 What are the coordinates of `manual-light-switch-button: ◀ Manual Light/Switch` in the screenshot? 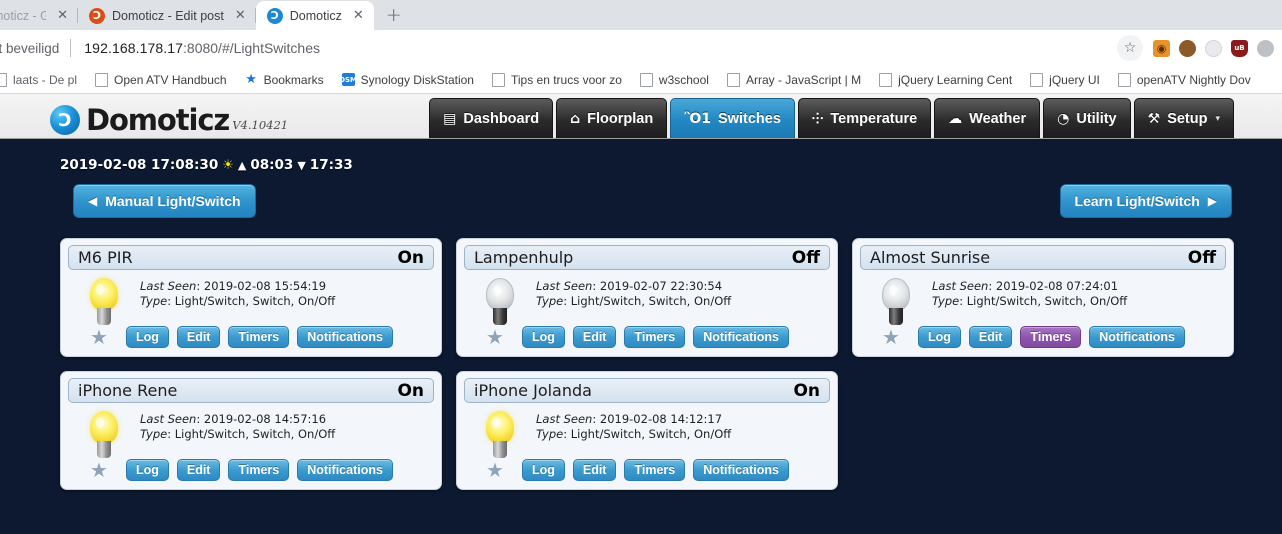 It's located at (164, 201).